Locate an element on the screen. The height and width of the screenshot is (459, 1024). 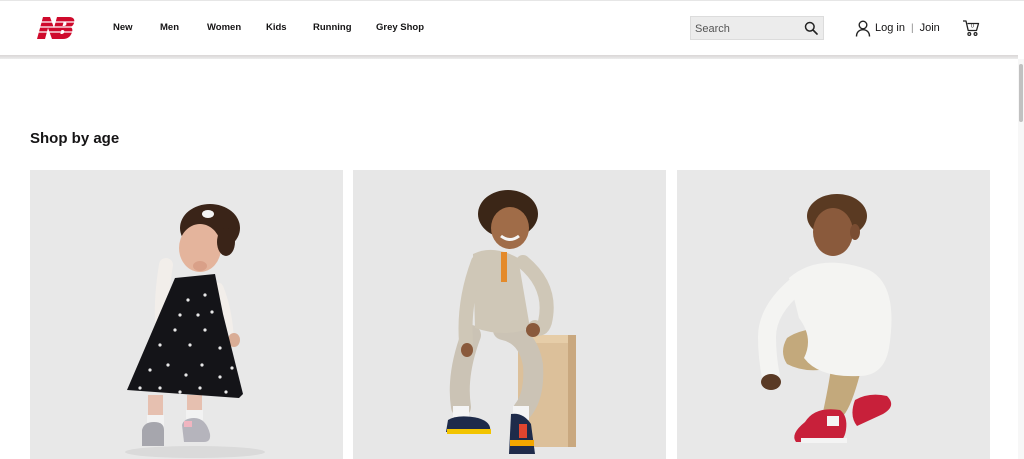
nav-new: New is located at coordinates (136, 27).